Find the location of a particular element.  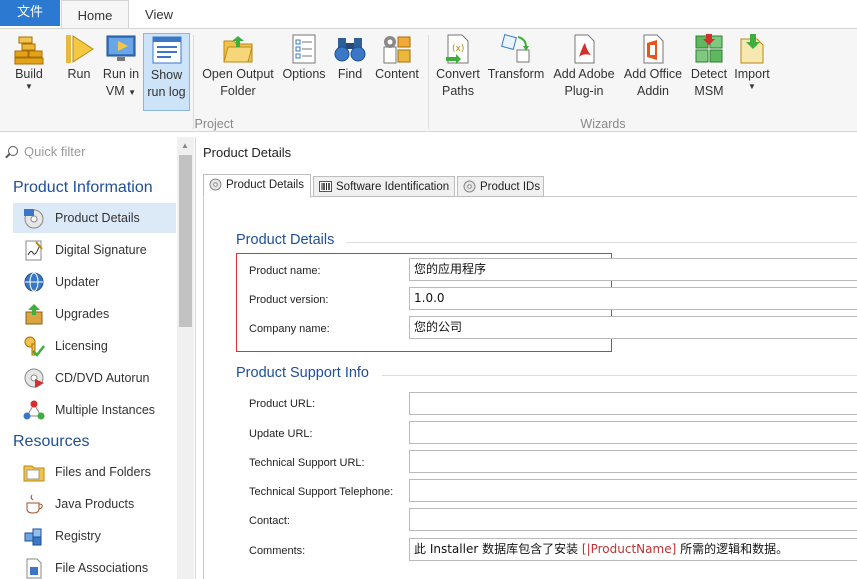

sidebar-item-multiple-instances: Multiple Instances is located at coordinates (94, 410).